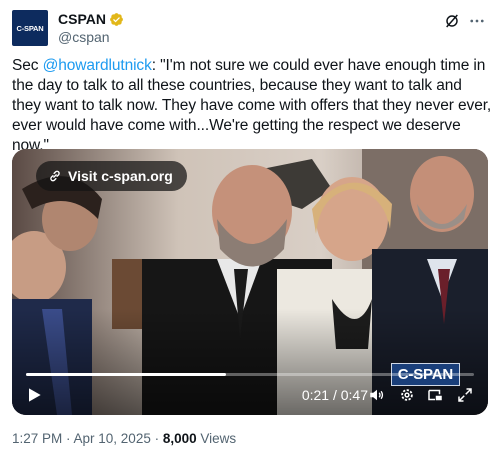 This screenshot has width=500, height=458. I want to click on picture-in-picture-icon, so click(435, 395).